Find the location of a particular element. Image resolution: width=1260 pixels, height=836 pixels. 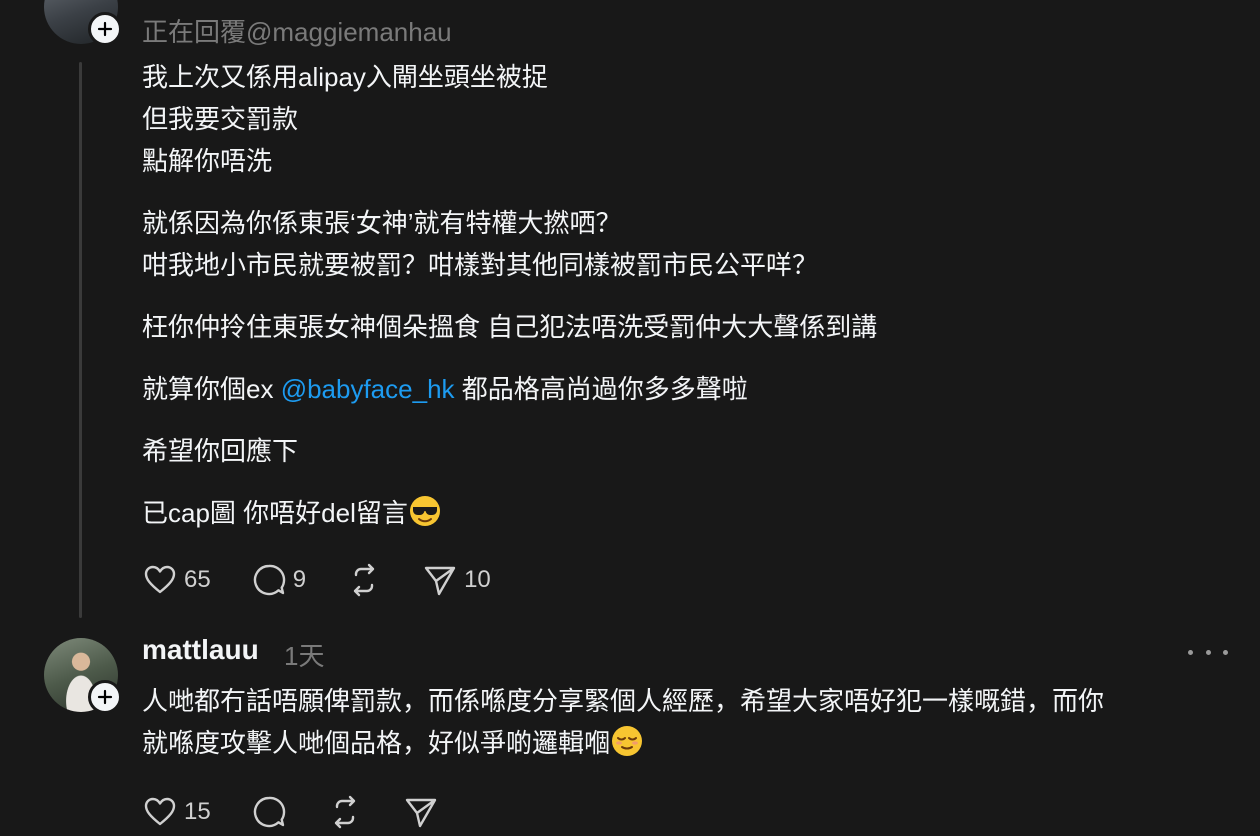

comment-button: 9 is located at coordinates (278, 580).